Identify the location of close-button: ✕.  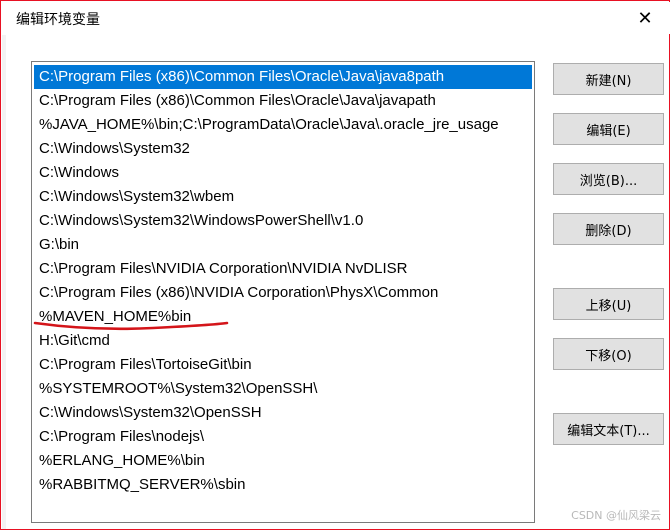
(645, 18).